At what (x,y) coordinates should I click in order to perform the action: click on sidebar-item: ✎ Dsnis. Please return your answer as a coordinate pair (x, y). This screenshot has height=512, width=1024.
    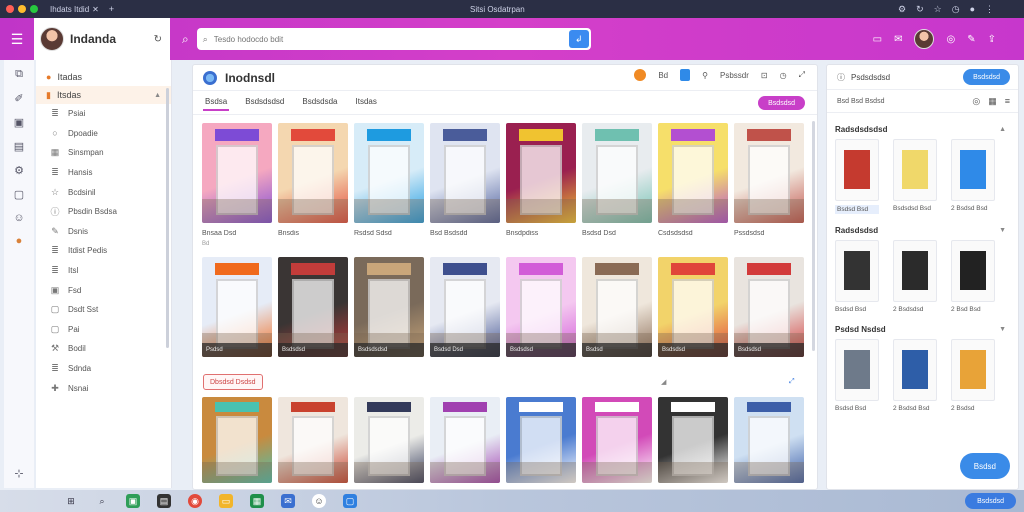
    Looking at the image, I should click on (103, 232).